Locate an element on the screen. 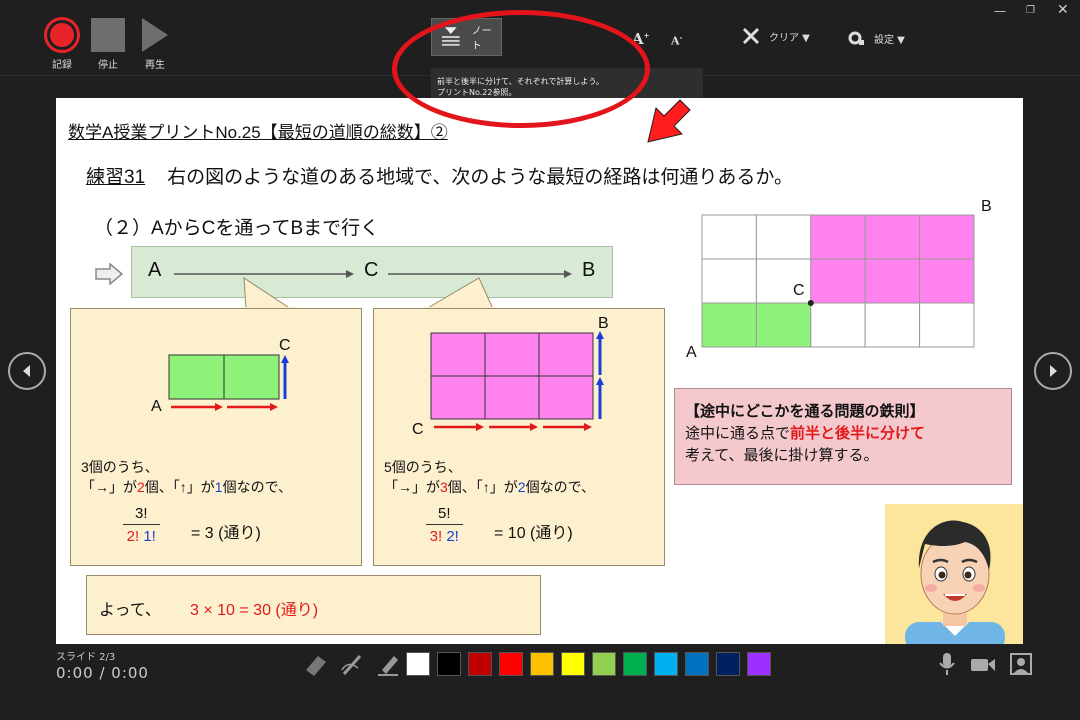  second-half-result: = 10 (通り) is located at coordinates (533, 533).